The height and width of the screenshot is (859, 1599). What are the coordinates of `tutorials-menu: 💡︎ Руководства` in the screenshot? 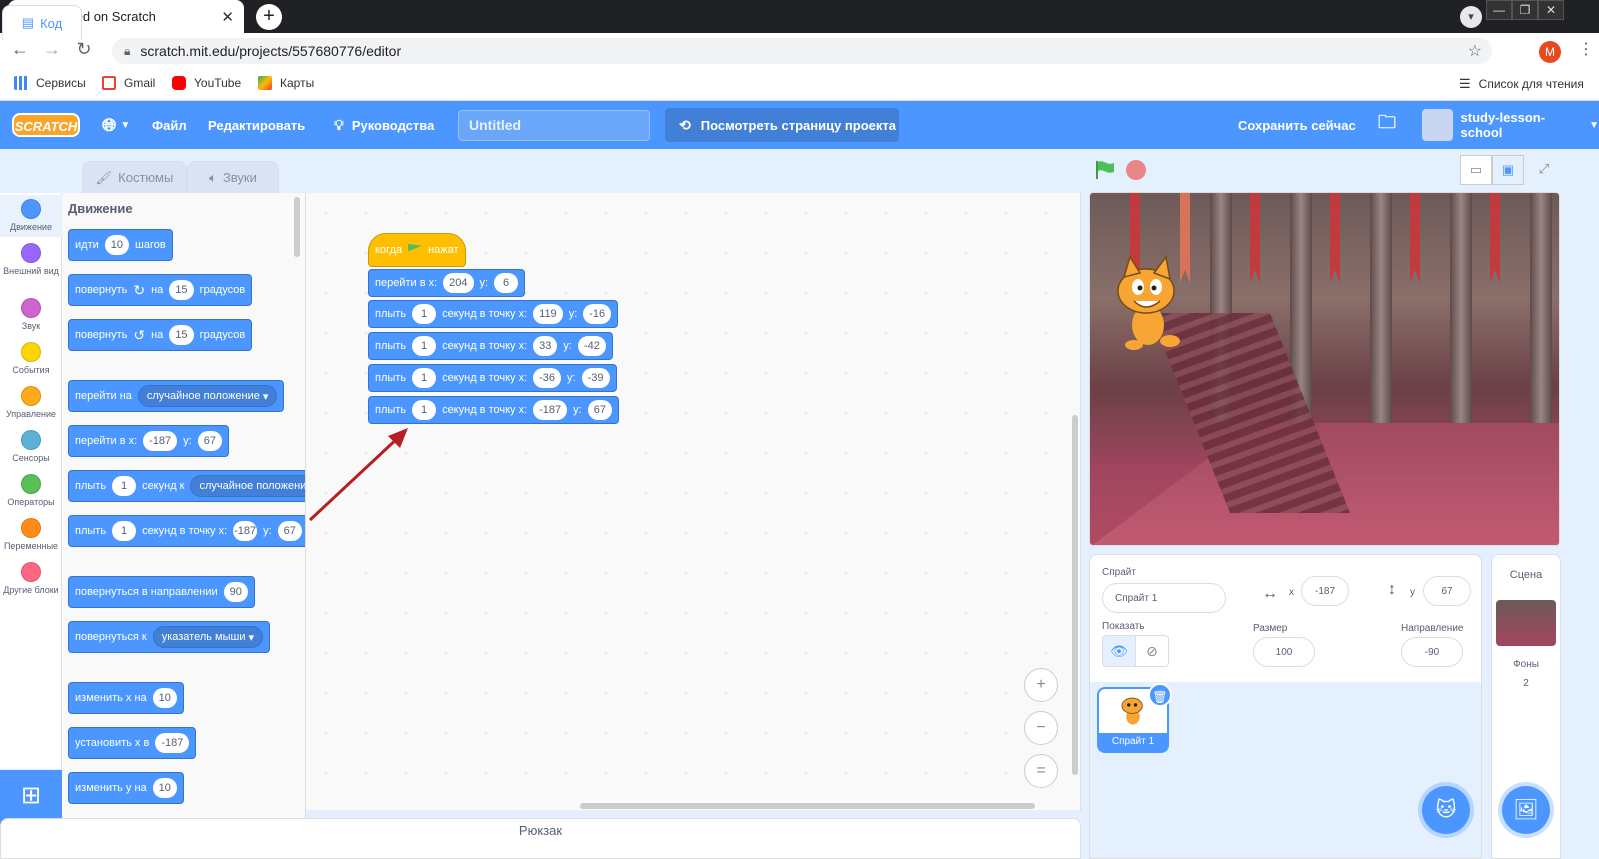 It's located at (384, 125).